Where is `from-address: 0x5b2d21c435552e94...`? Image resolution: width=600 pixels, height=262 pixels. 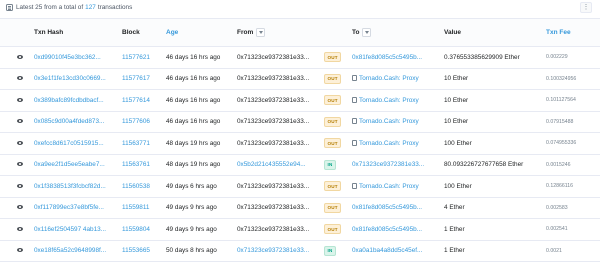 from-address: 0x5b2d21c435552e94... is located at coordinates (271, 164).